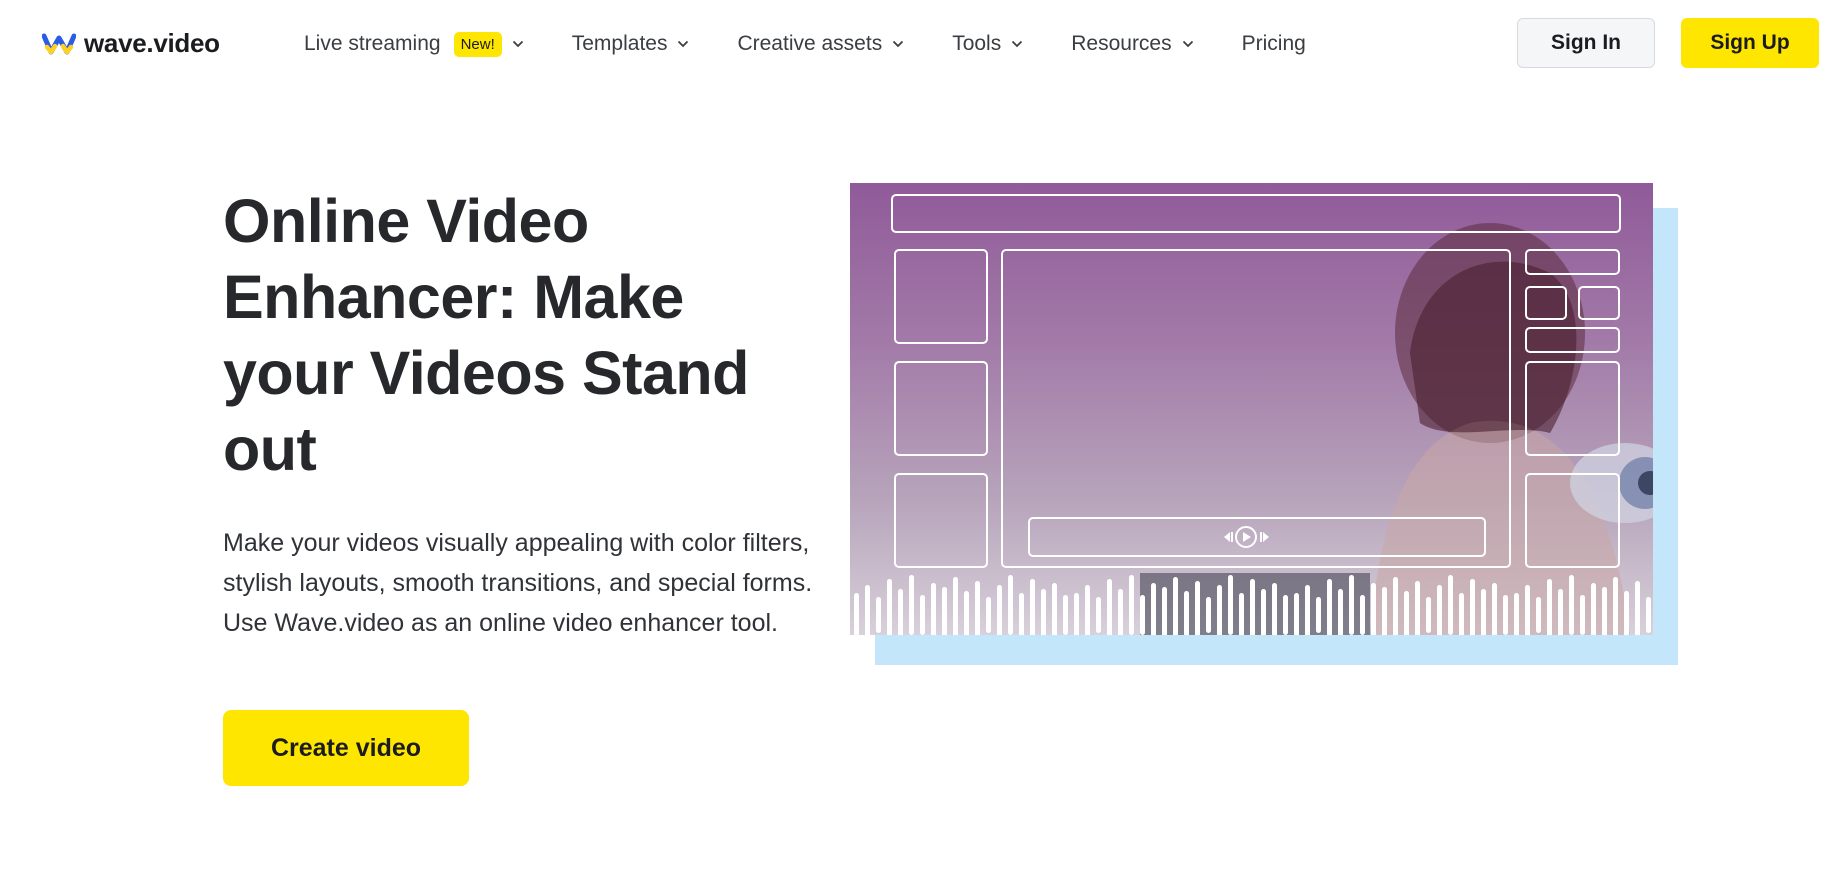 The height and width of the screenshot is (893, 1848). I want to click on rewind-icon, so click(1228, 537).